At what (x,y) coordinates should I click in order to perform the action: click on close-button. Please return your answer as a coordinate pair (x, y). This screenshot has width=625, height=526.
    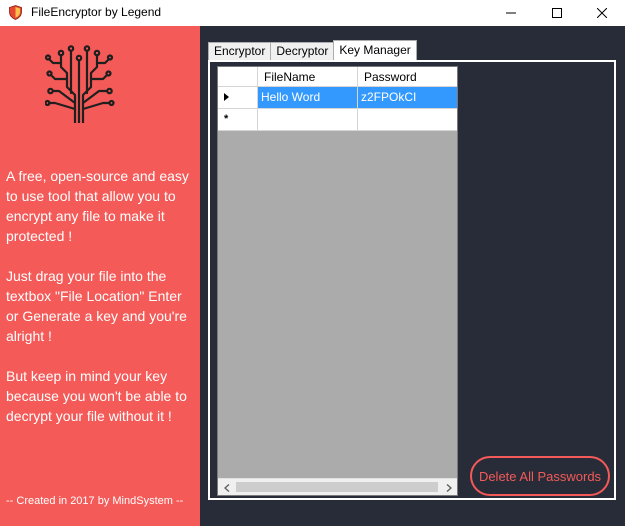
    Looking at the image, I should click on (602, 13).